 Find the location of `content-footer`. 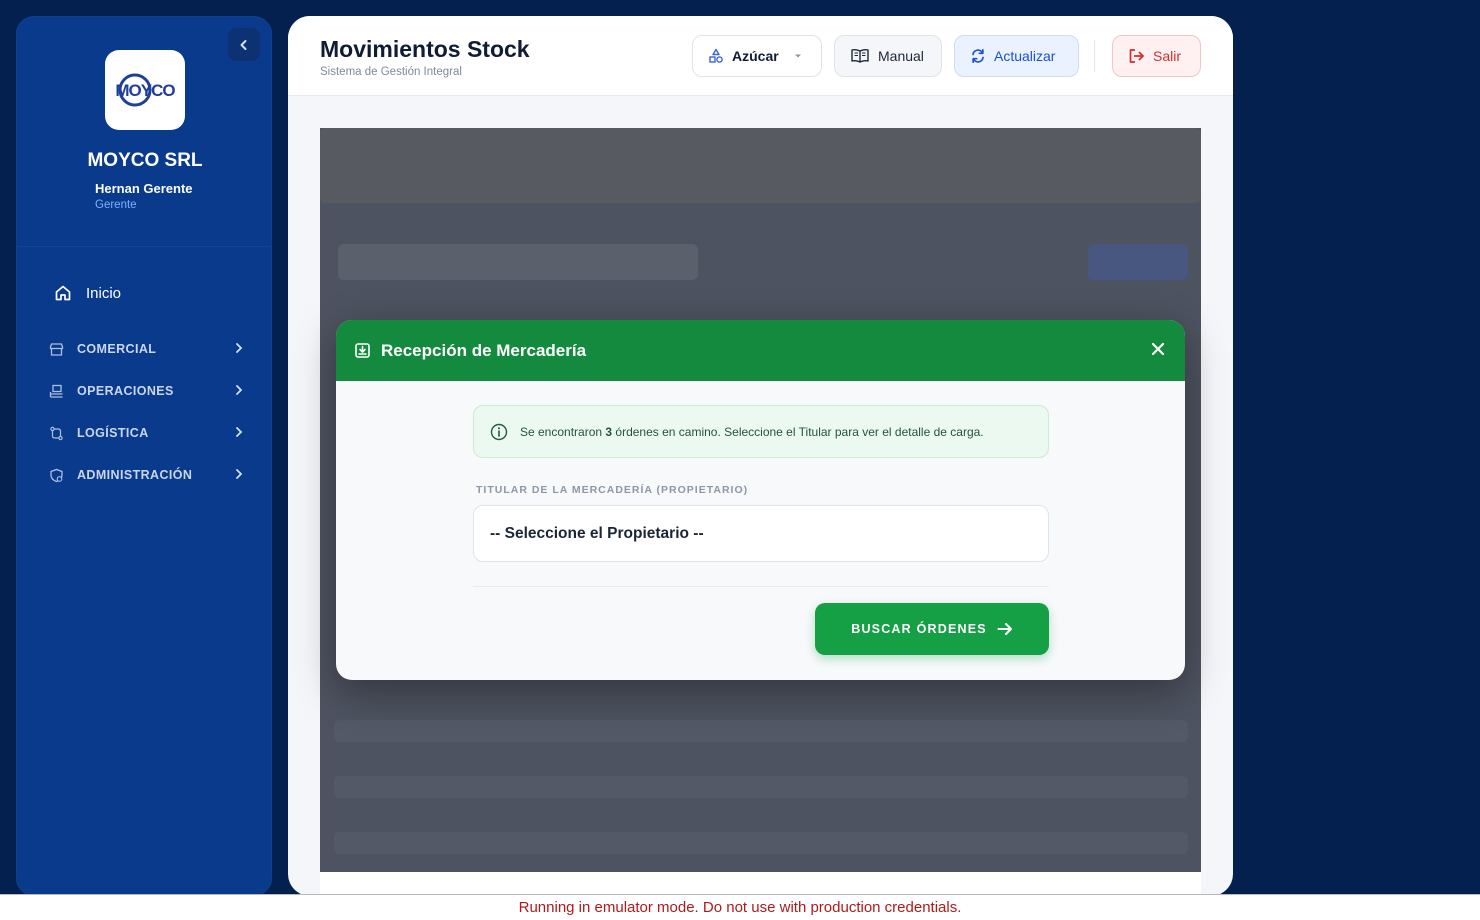

content-footer is located at coordinates (760, 884).